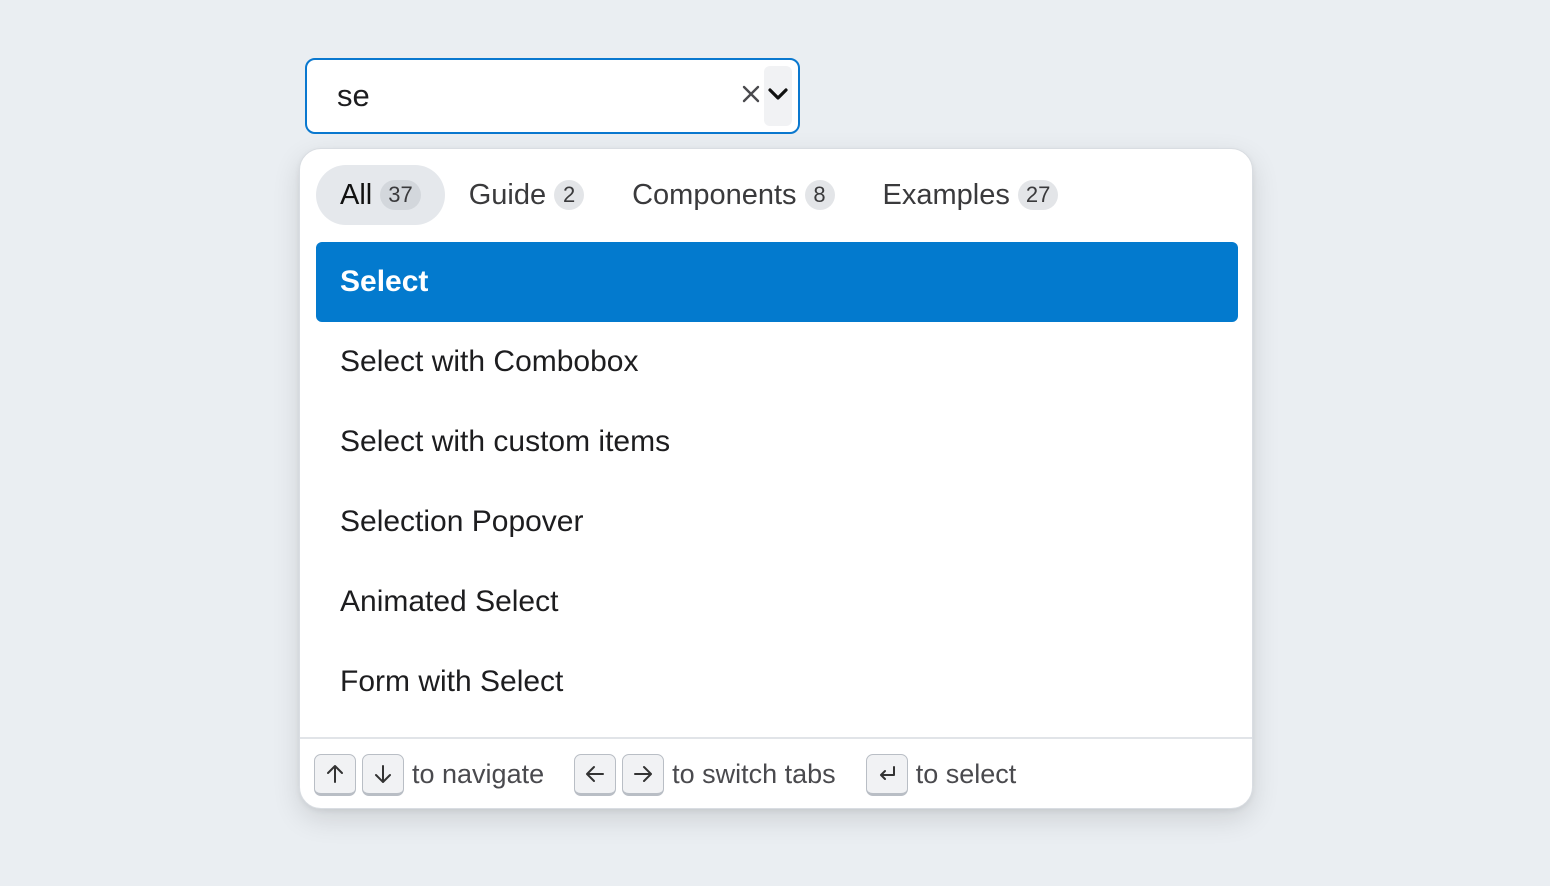 Image resolution: width=1550 pixels, height=886 pixels. Describe the element at coordinates (946, 194) in the screenshot. I see `tab-label: Examples` at that location.